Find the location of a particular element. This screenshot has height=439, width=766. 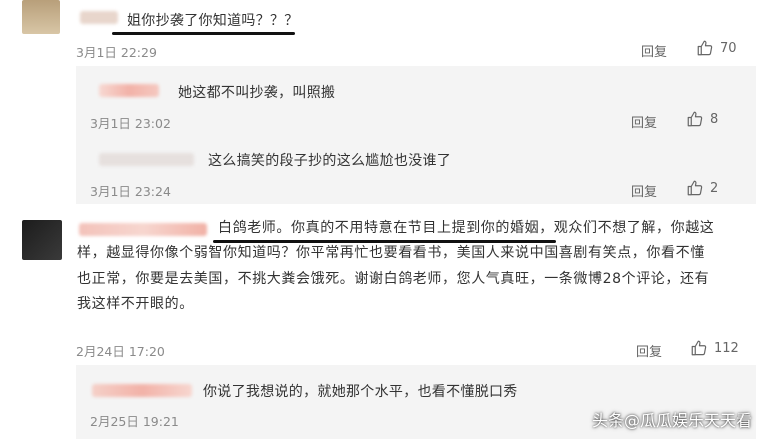

like-button: 8 is located at coordinates (702, 119).